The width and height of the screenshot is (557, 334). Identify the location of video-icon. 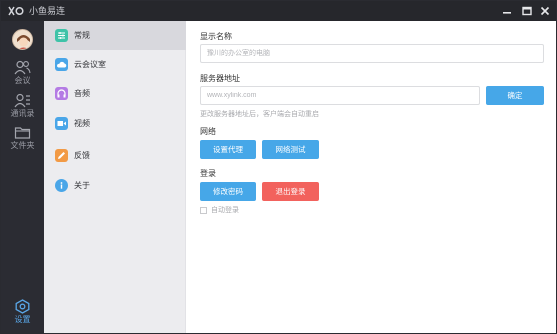
(61, 123).